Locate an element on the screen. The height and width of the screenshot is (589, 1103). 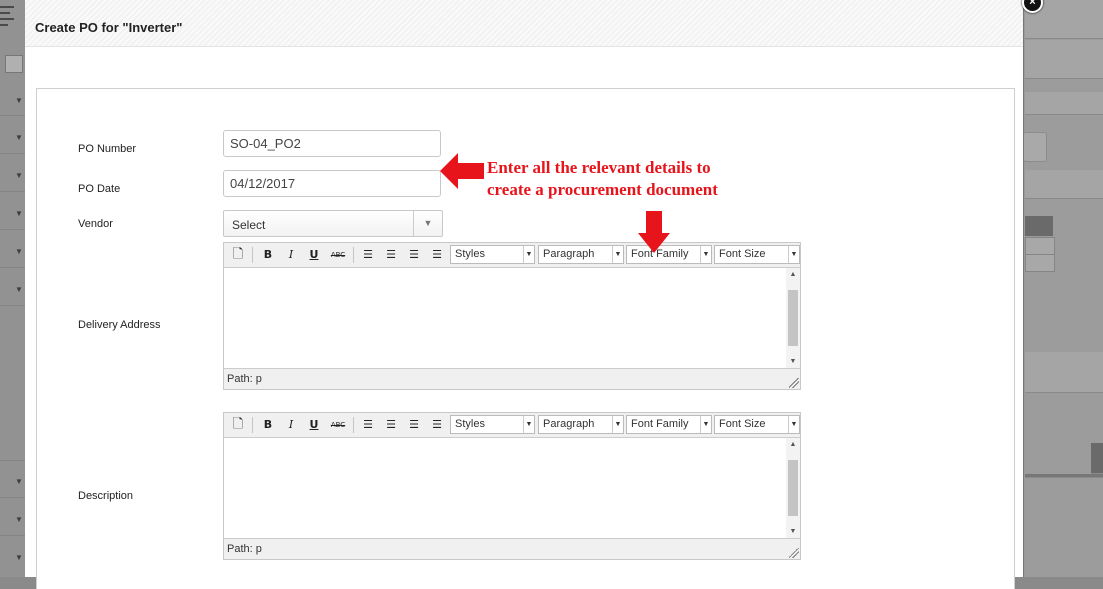
vendor-selected-value: Select is located at coordinates (249, 225).